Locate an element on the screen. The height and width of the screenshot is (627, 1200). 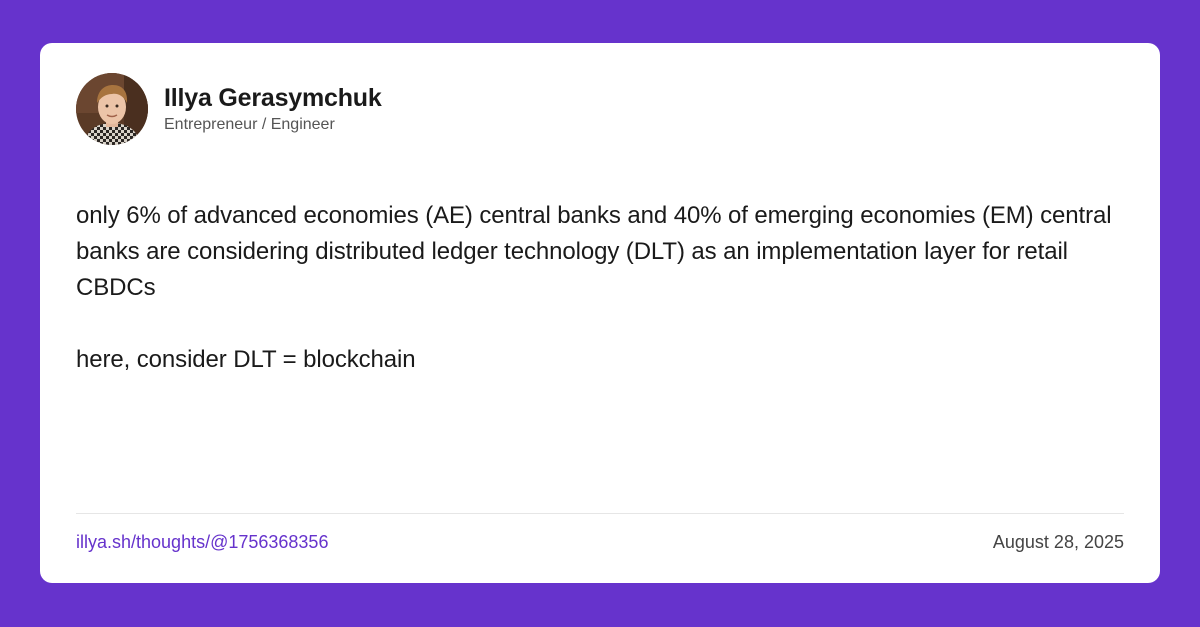
post-permalink: illya.sh/thoughts/@1756368356 is located at coordinates (202, 542).